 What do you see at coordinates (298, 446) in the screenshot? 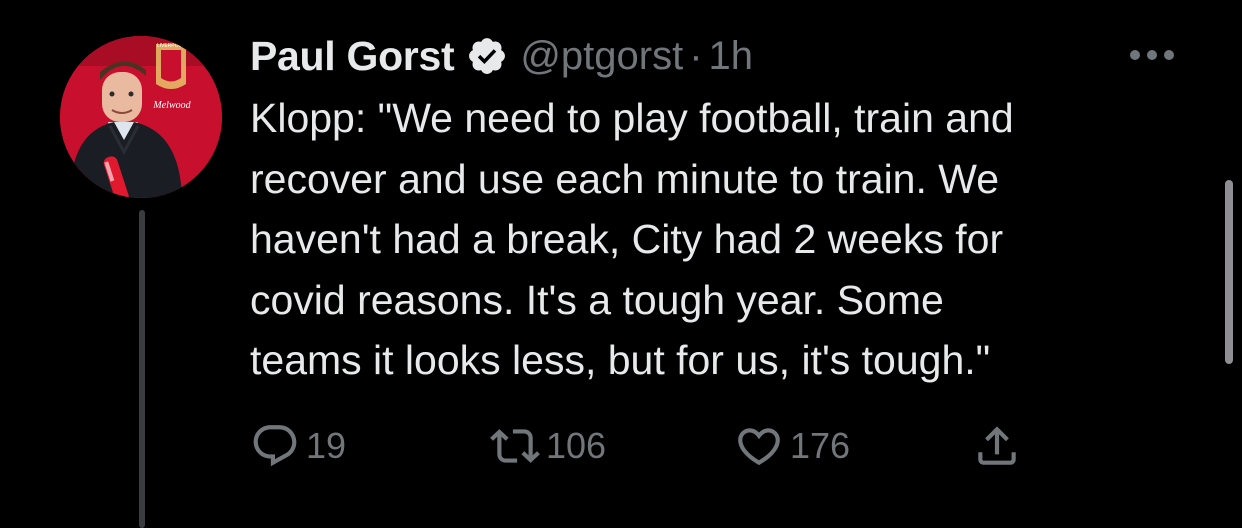
I see `reply-button: 19` at bounding box center [298, 446].